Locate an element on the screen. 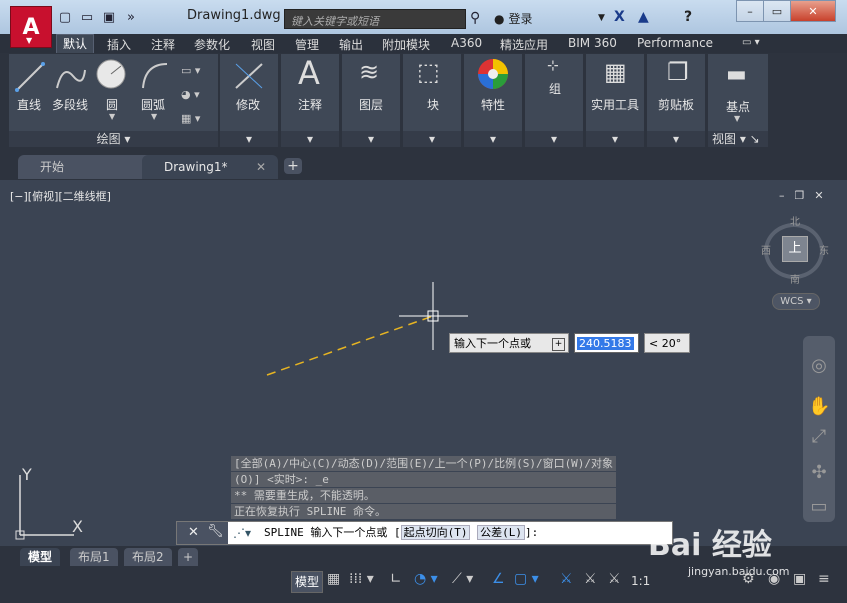  tab-insert: 插入 is located at coordinates (119, 44).